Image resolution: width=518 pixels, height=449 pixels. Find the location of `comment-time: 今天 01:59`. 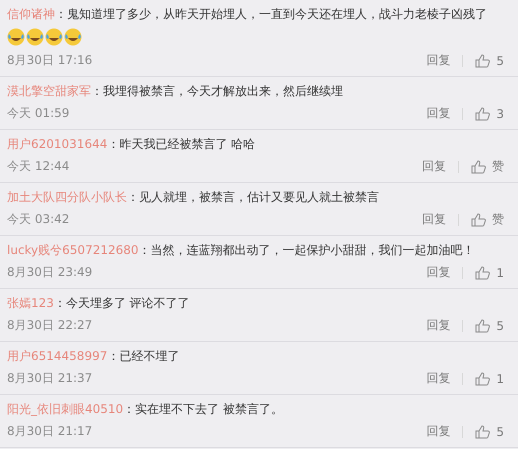

comment-time: 今天 01:59 is located at coordinates (38, 113).